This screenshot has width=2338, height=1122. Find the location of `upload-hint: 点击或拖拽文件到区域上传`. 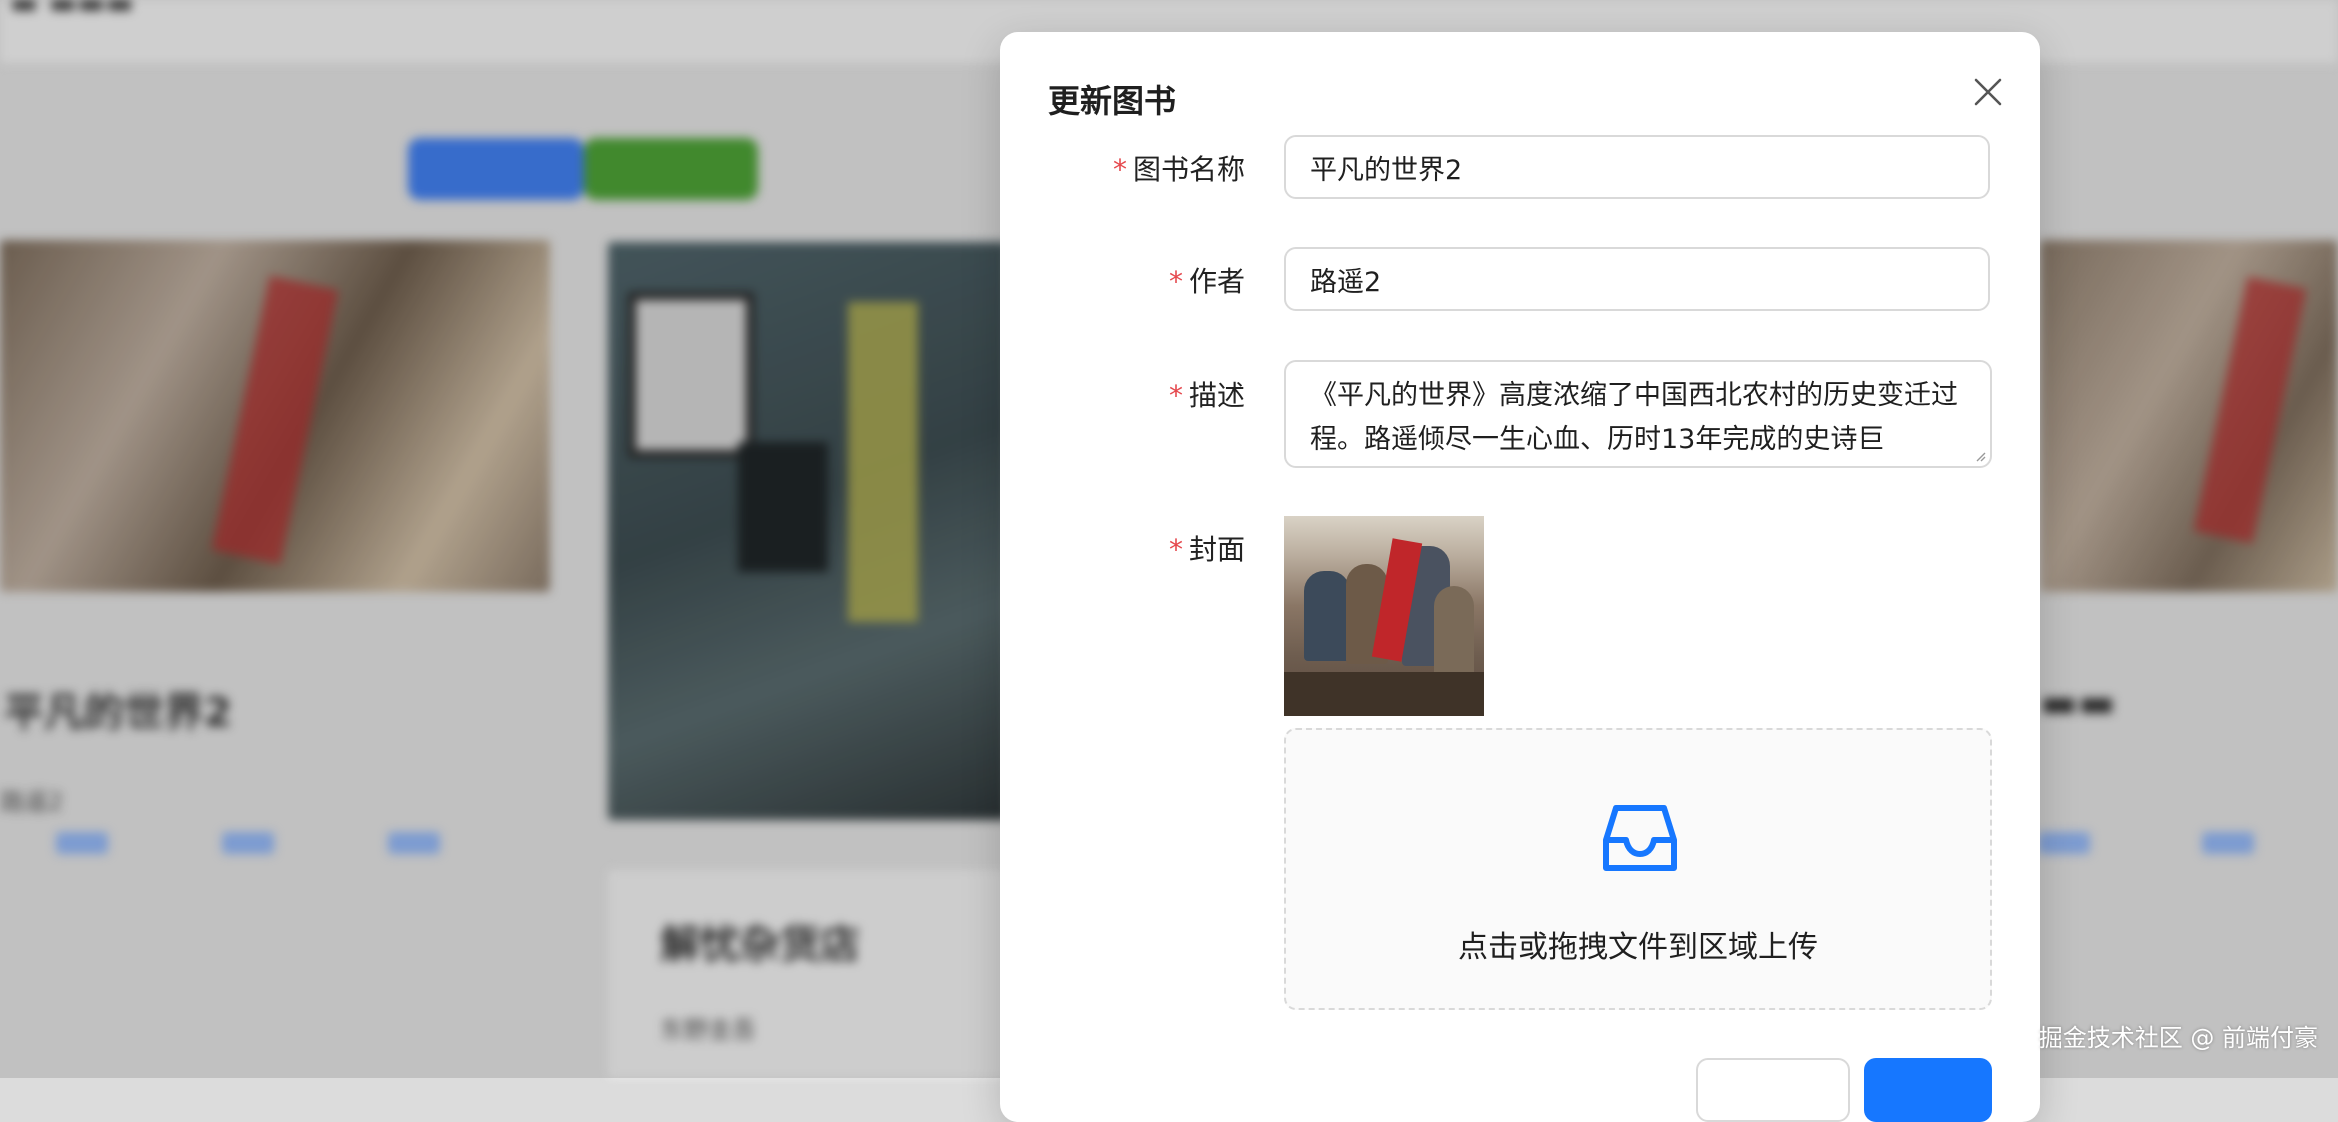

upload-hint: 点击或拖拽文件到区域上传 is located at coordinates (1638, 947).